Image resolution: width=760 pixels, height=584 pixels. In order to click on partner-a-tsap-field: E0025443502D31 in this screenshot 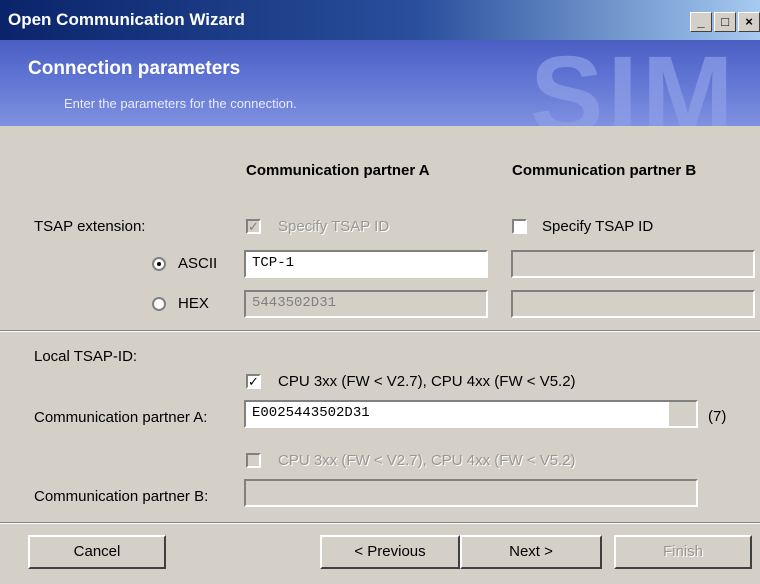, I will do `click(471, 414)`.